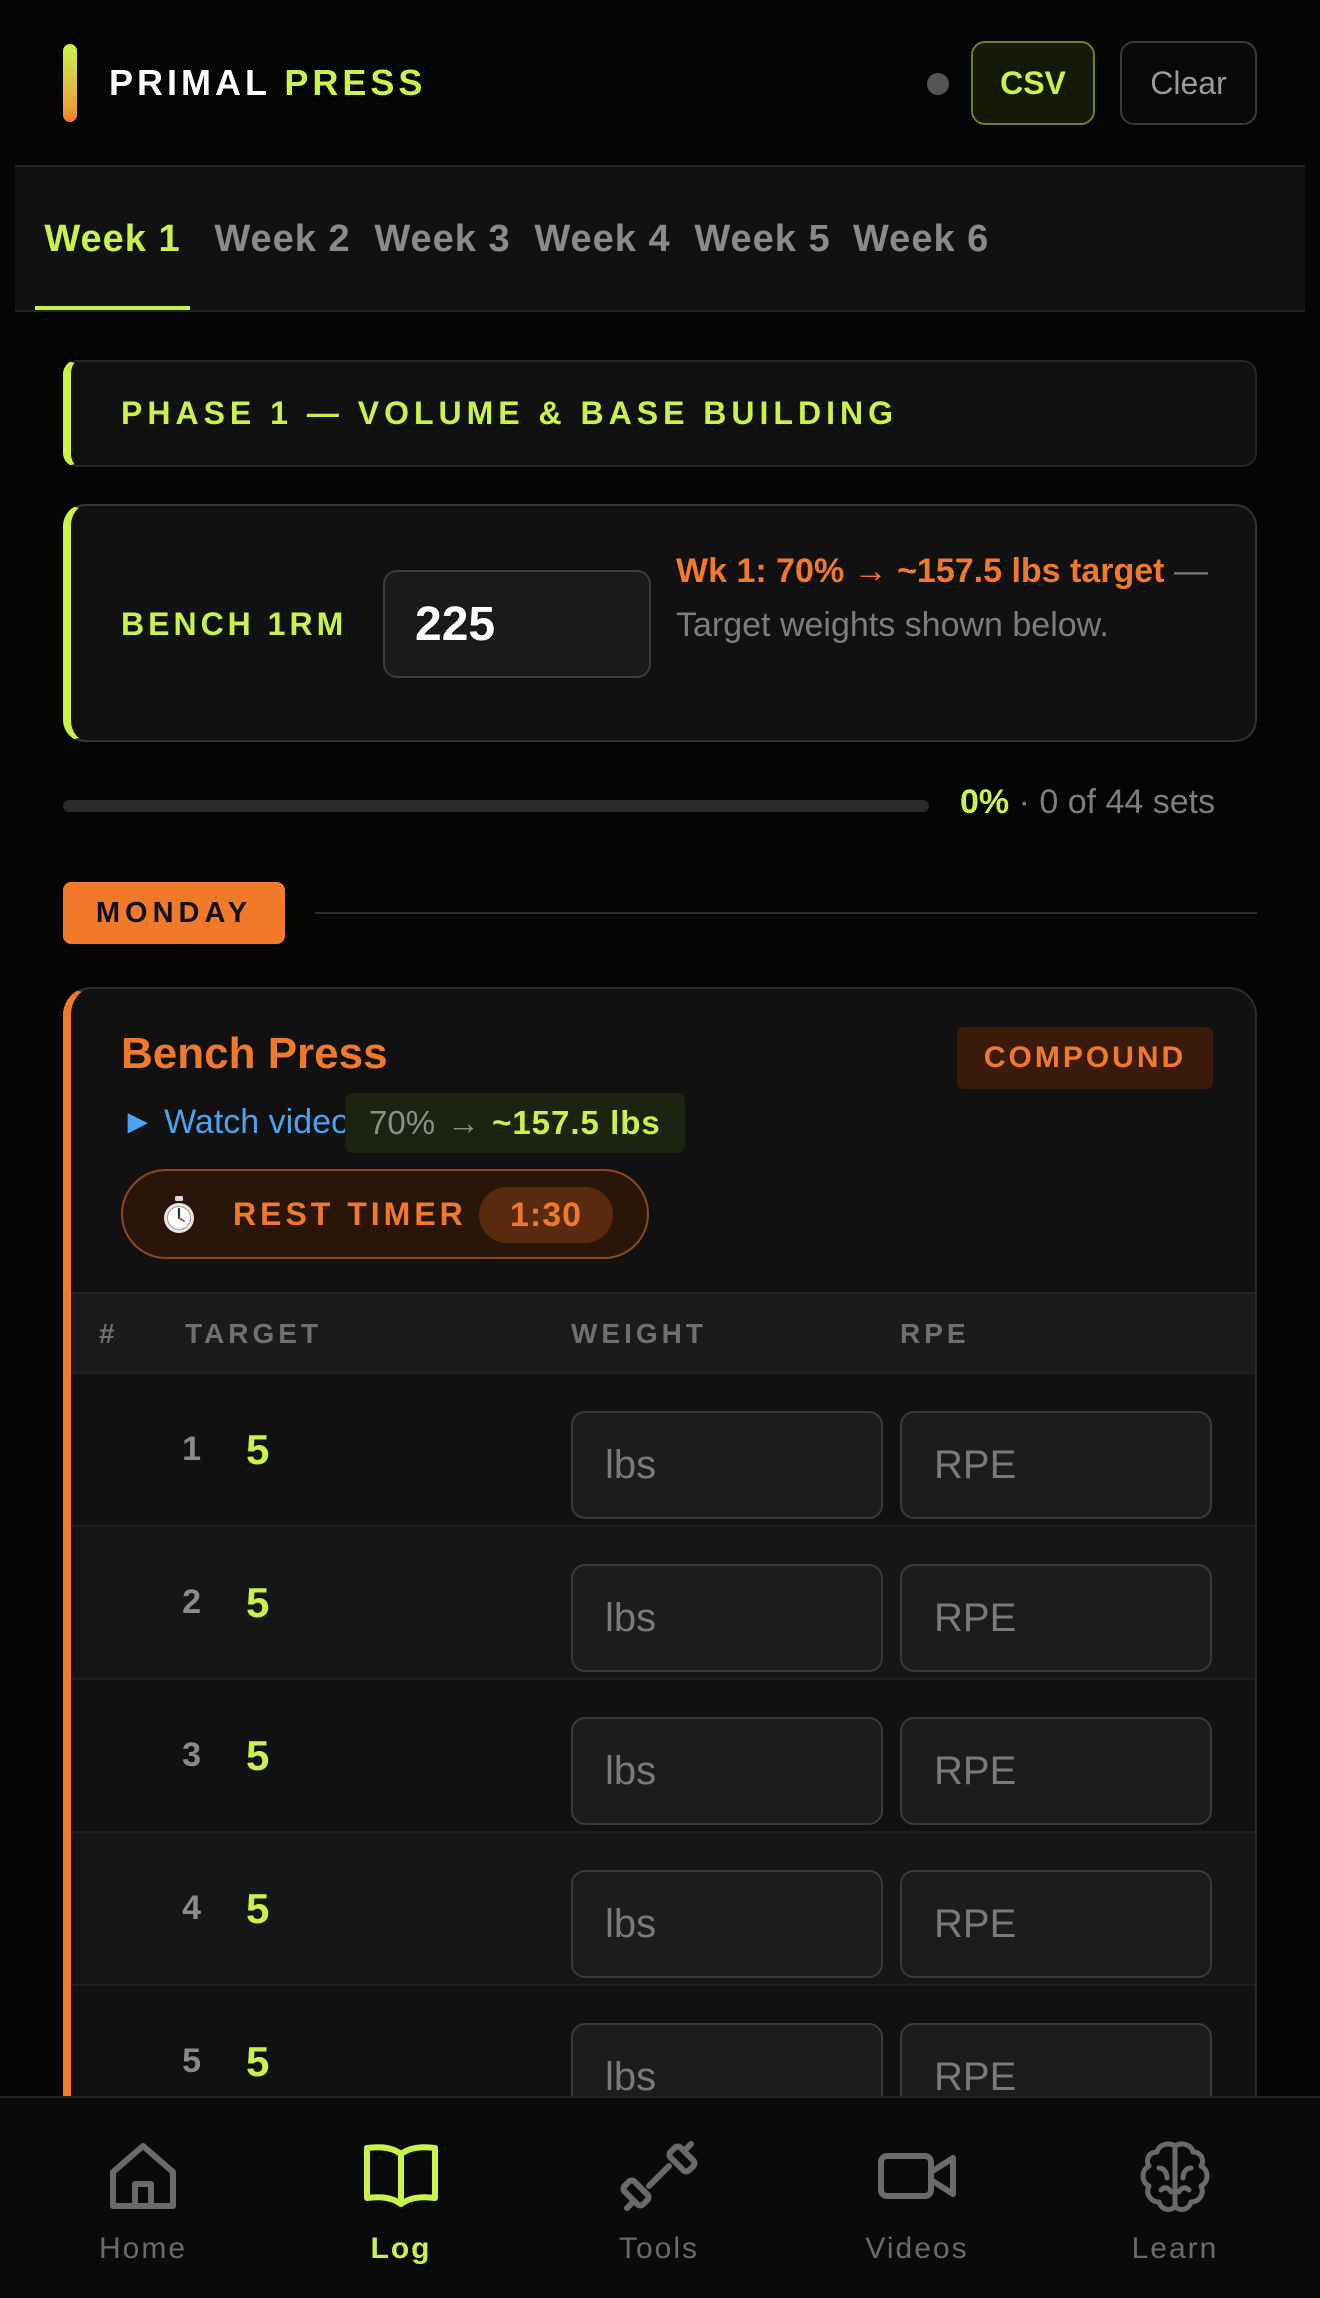 The image size is (1320, 2298). Describe the element at coordinates (1085, 1058) in the screenshot. I see `exercise-type-badge: COMPOUND` at that location.